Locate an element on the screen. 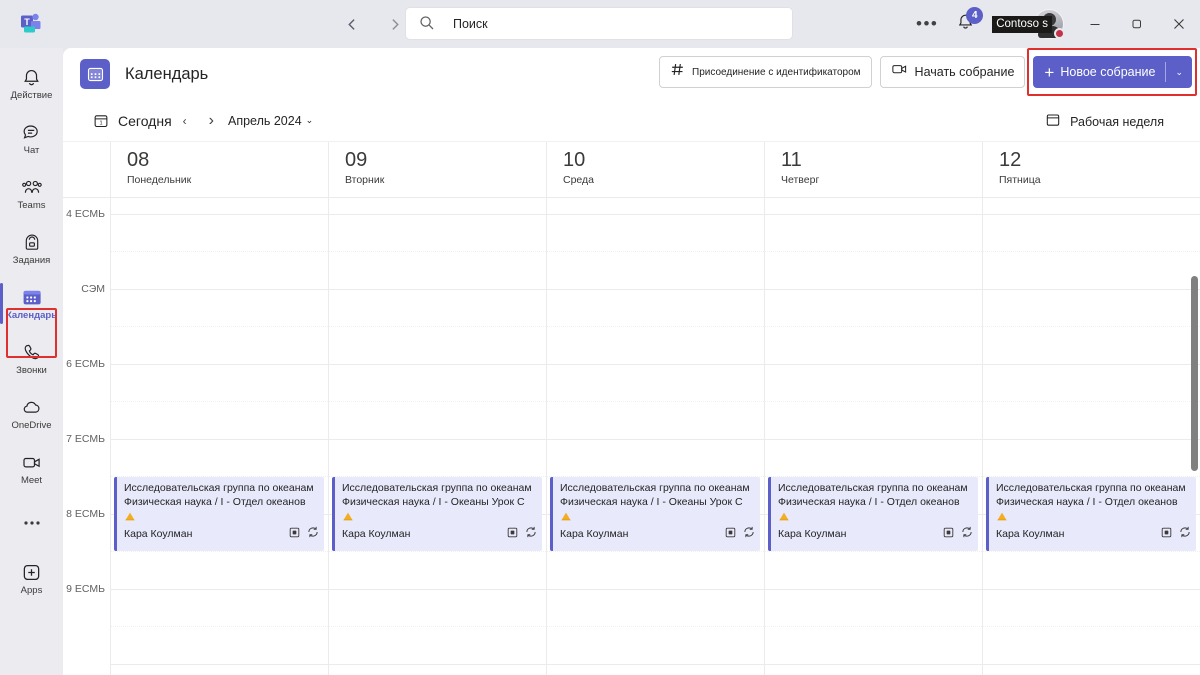  sidebar-item-calls: Звонки is located at coordinates (31, 358).